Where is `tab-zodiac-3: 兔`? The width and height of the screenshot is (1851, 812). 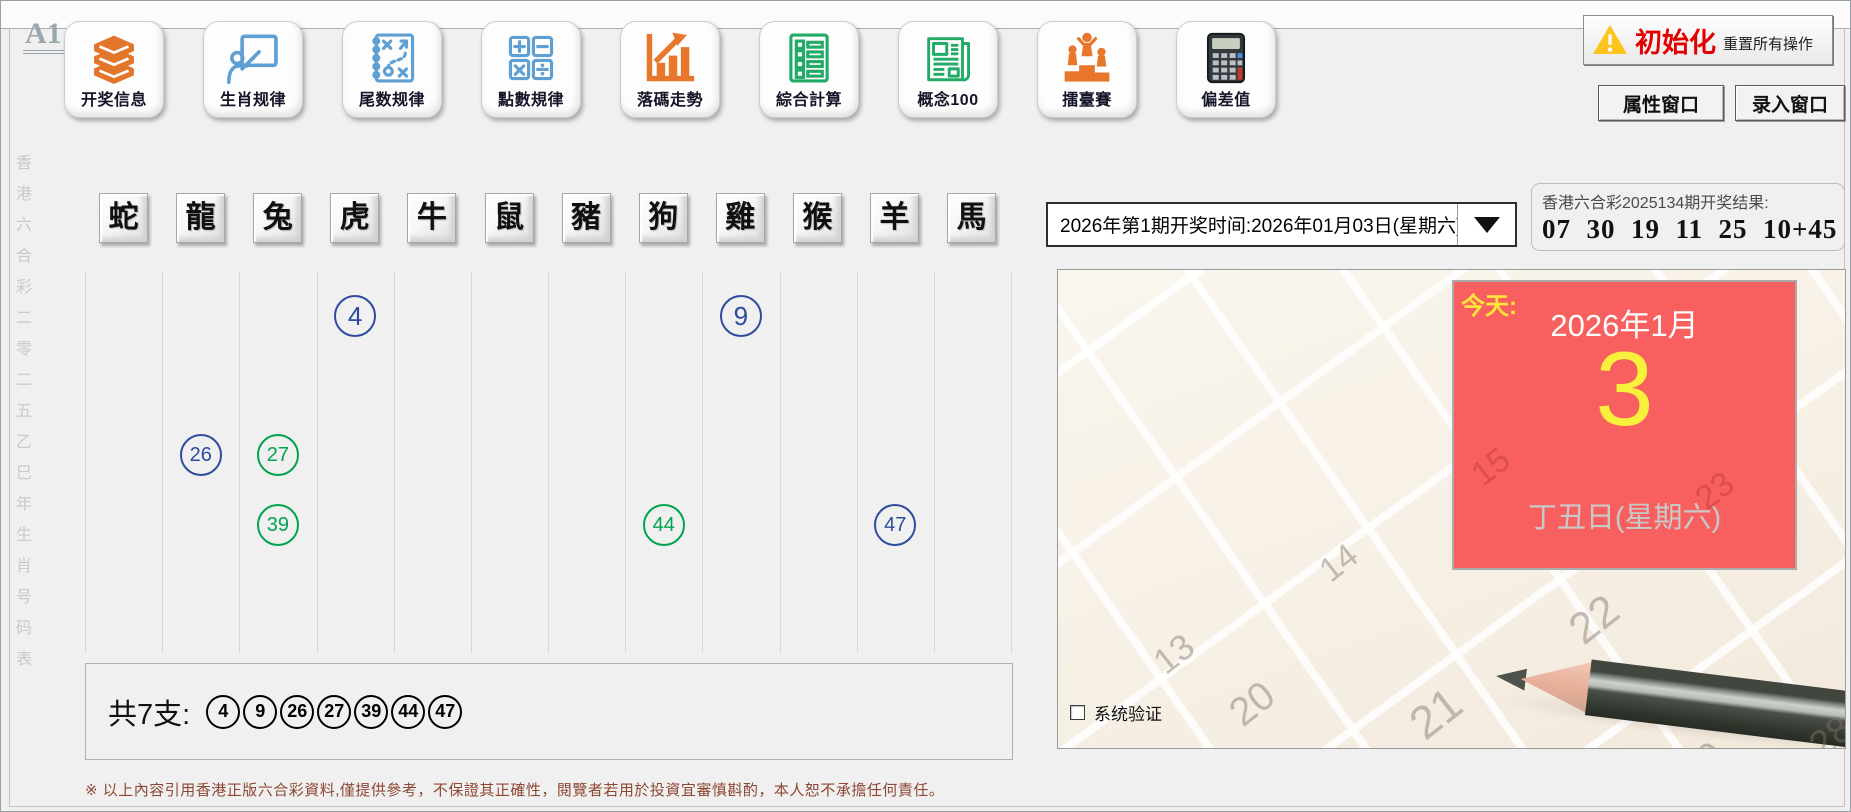
tab-zodiac-3: 兔 is located at coordinates (278, 218).